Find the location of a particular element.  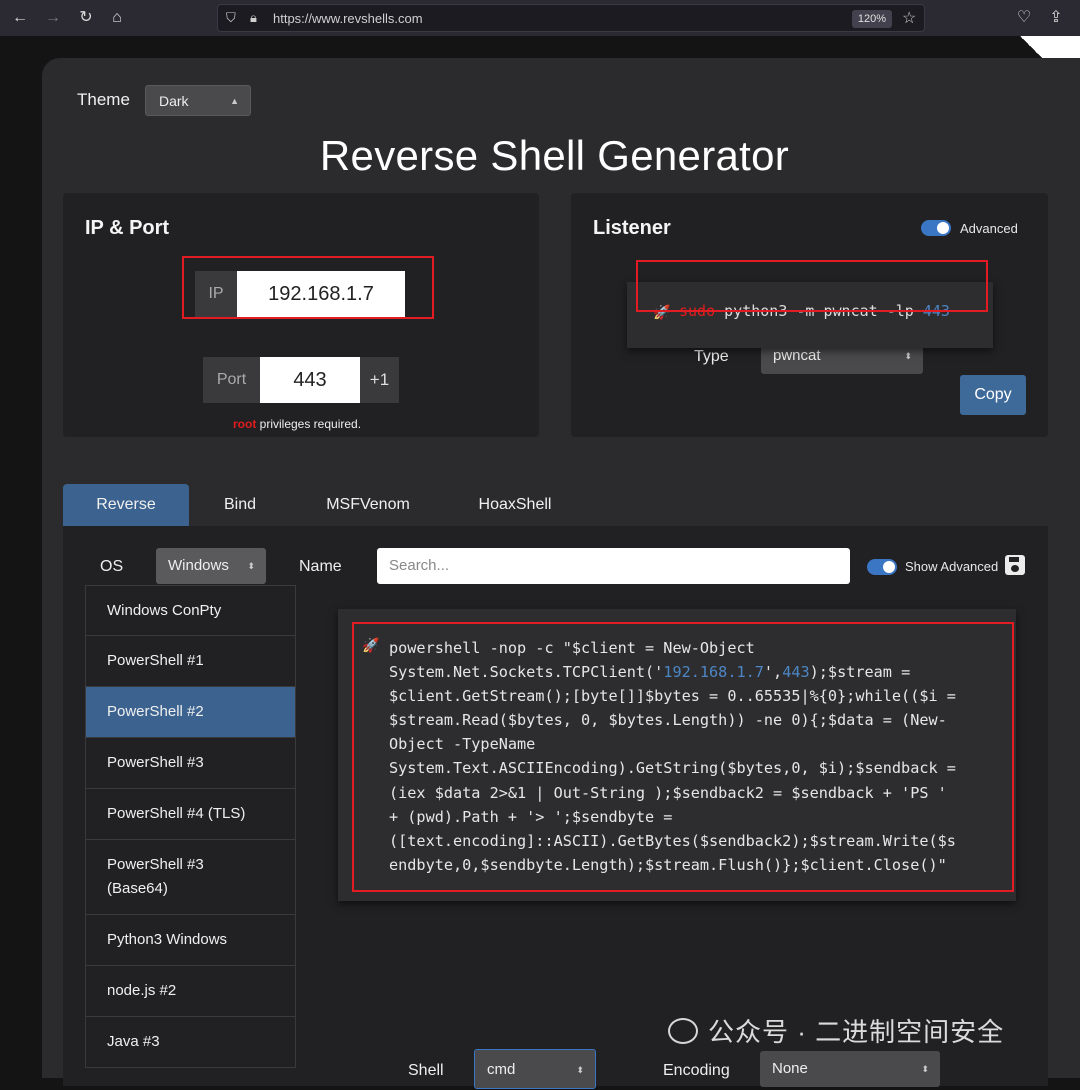

shell-list-item: Windows ConPty is located at coordinates (190, 610).